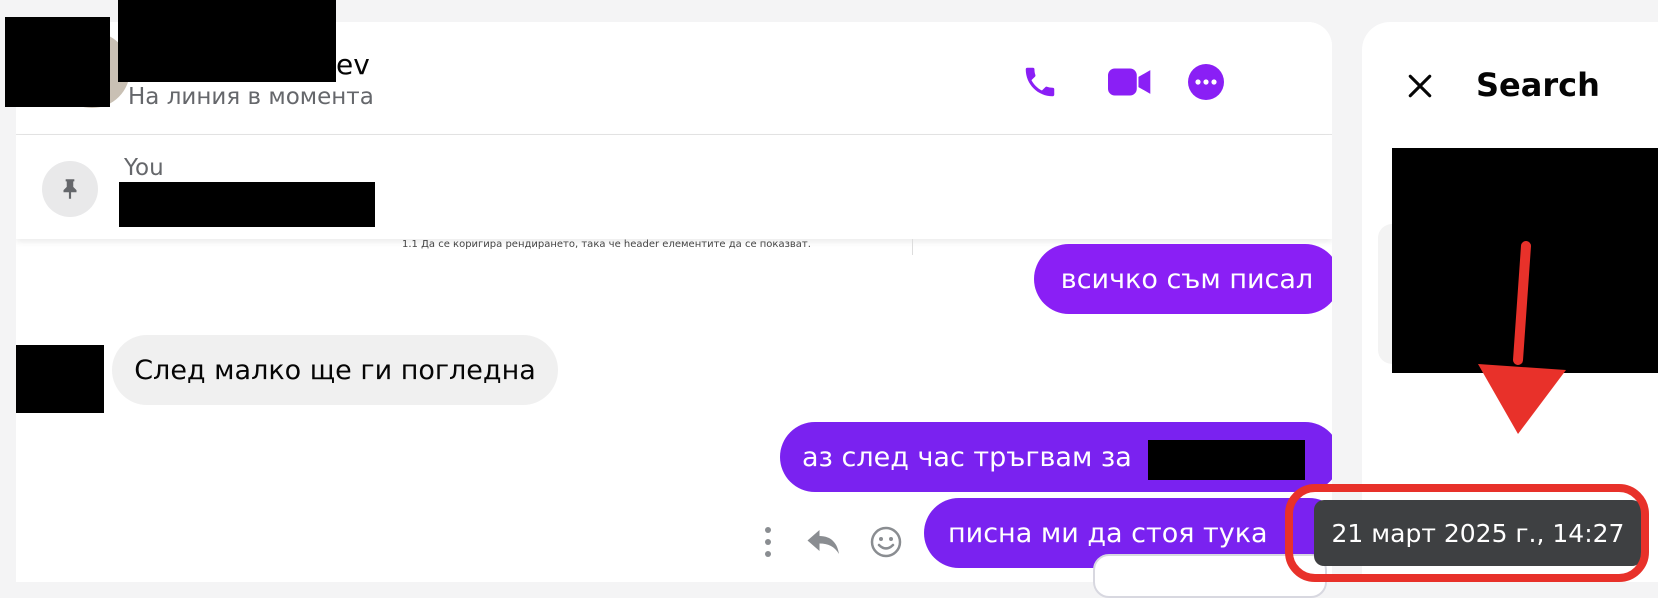  I want to click on preview-divider, so click(912, 247).